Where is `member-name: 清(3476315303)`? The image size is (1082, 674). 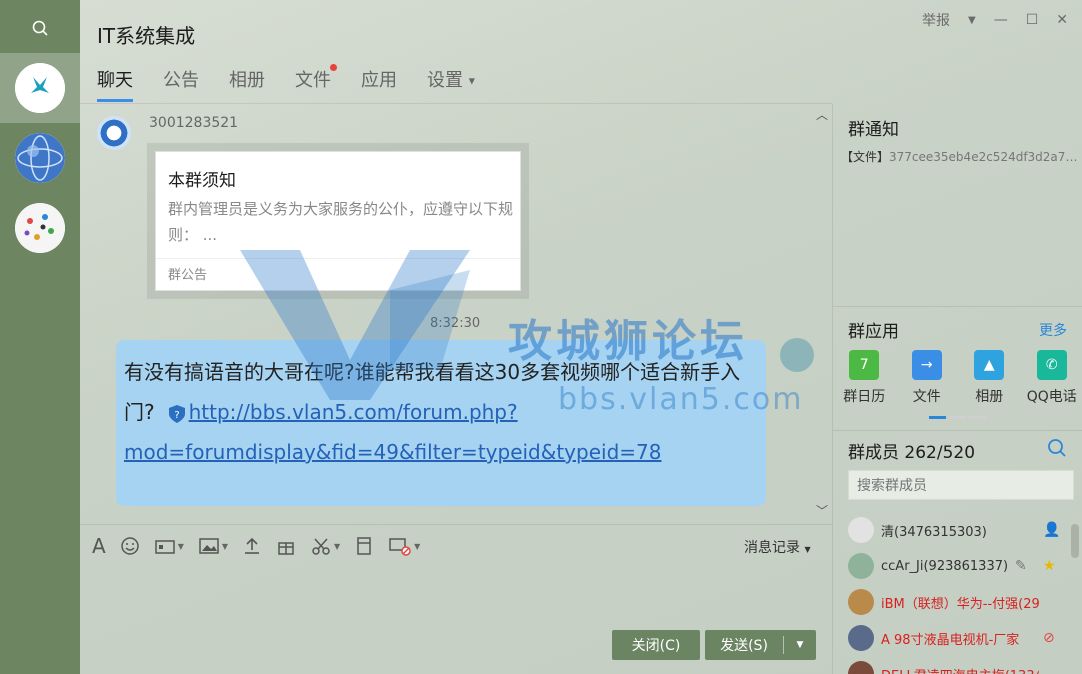
member-name: 清(3476315303) is located at coordinates (934, 532).